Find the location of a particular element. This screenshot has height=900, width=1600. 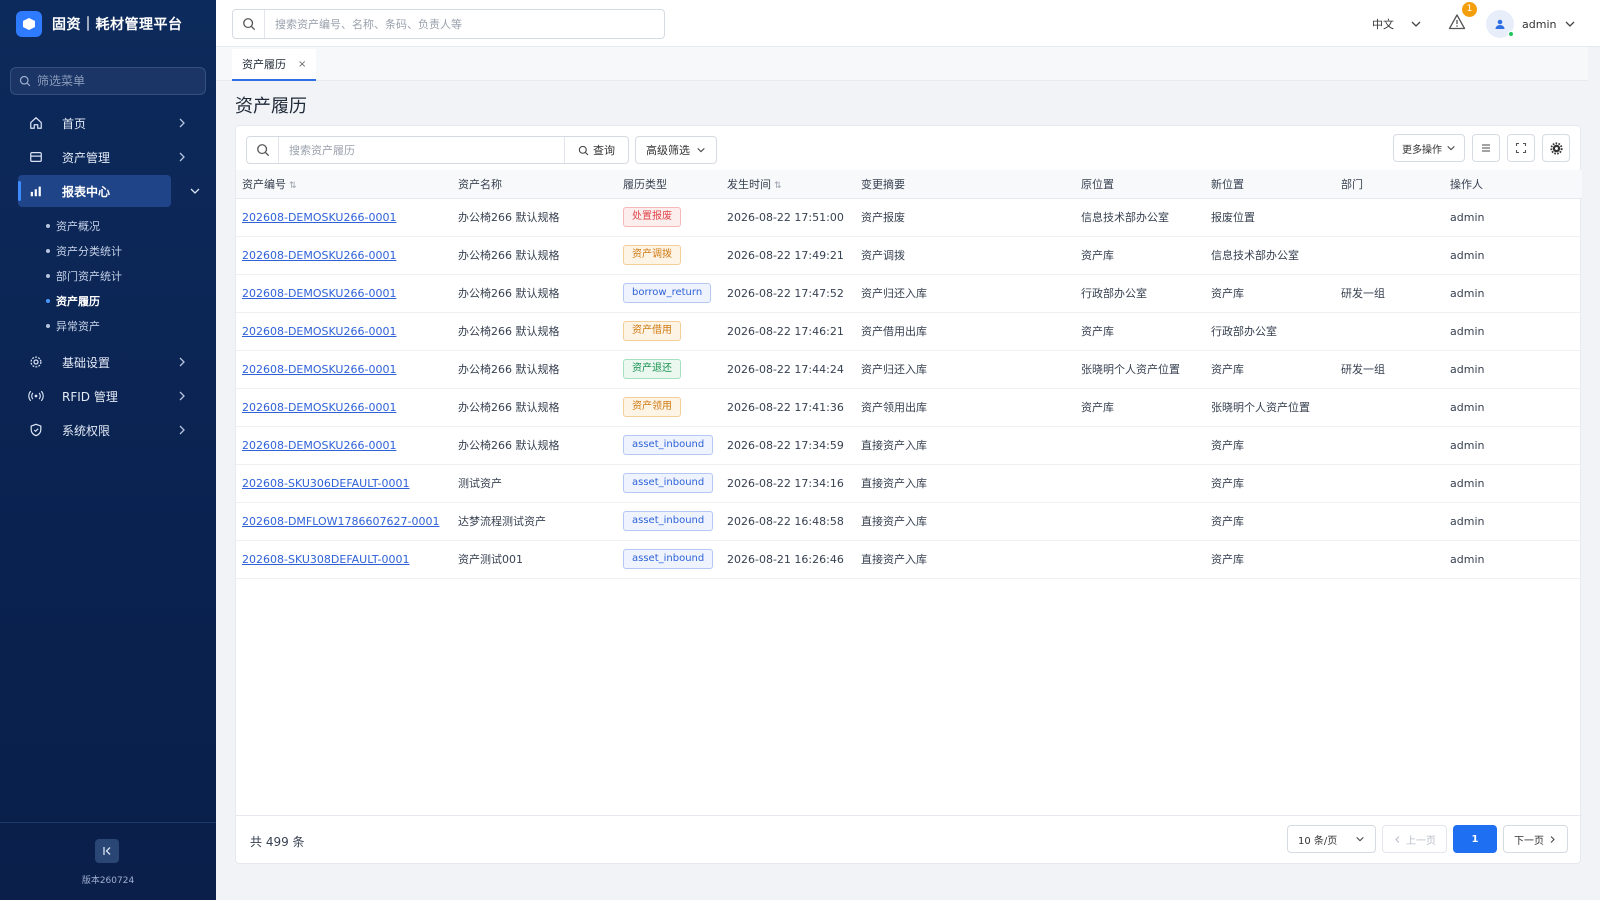

menu-filter is located at coordinates (108, 81).